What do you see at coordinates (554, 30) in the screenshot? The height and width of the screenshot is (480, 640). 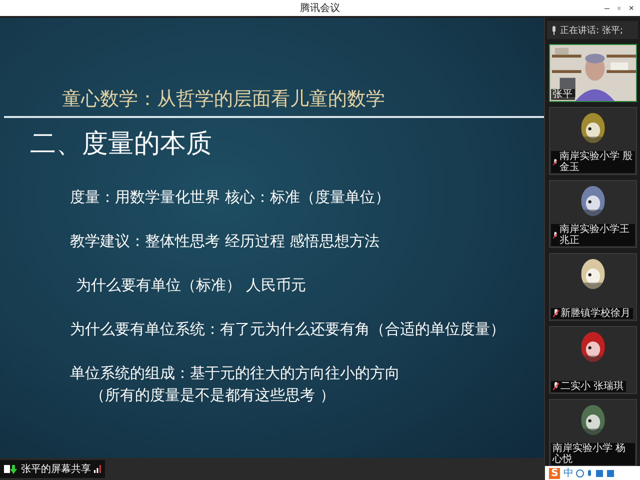 I see `microphone-icon` at bounding box center [554, 30].